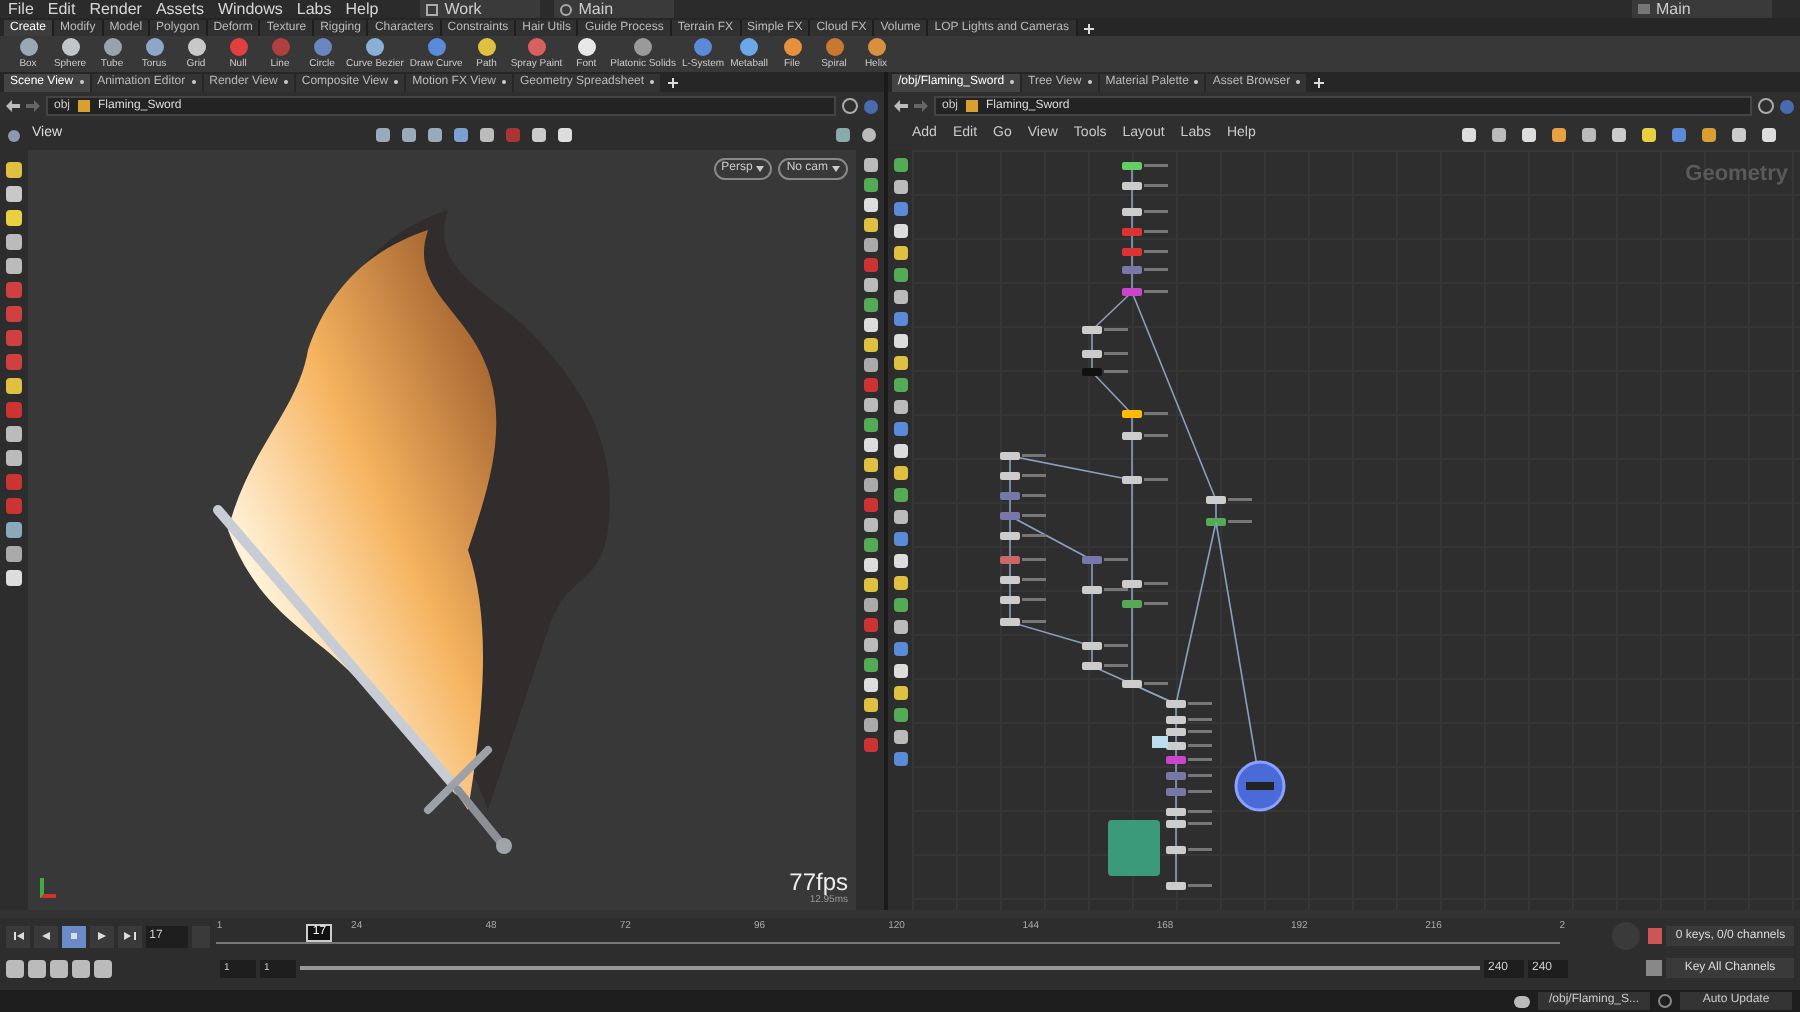  Describe the element at coordinates (362, 9) in the screenshot. I see `menu-item: Help` at that location.